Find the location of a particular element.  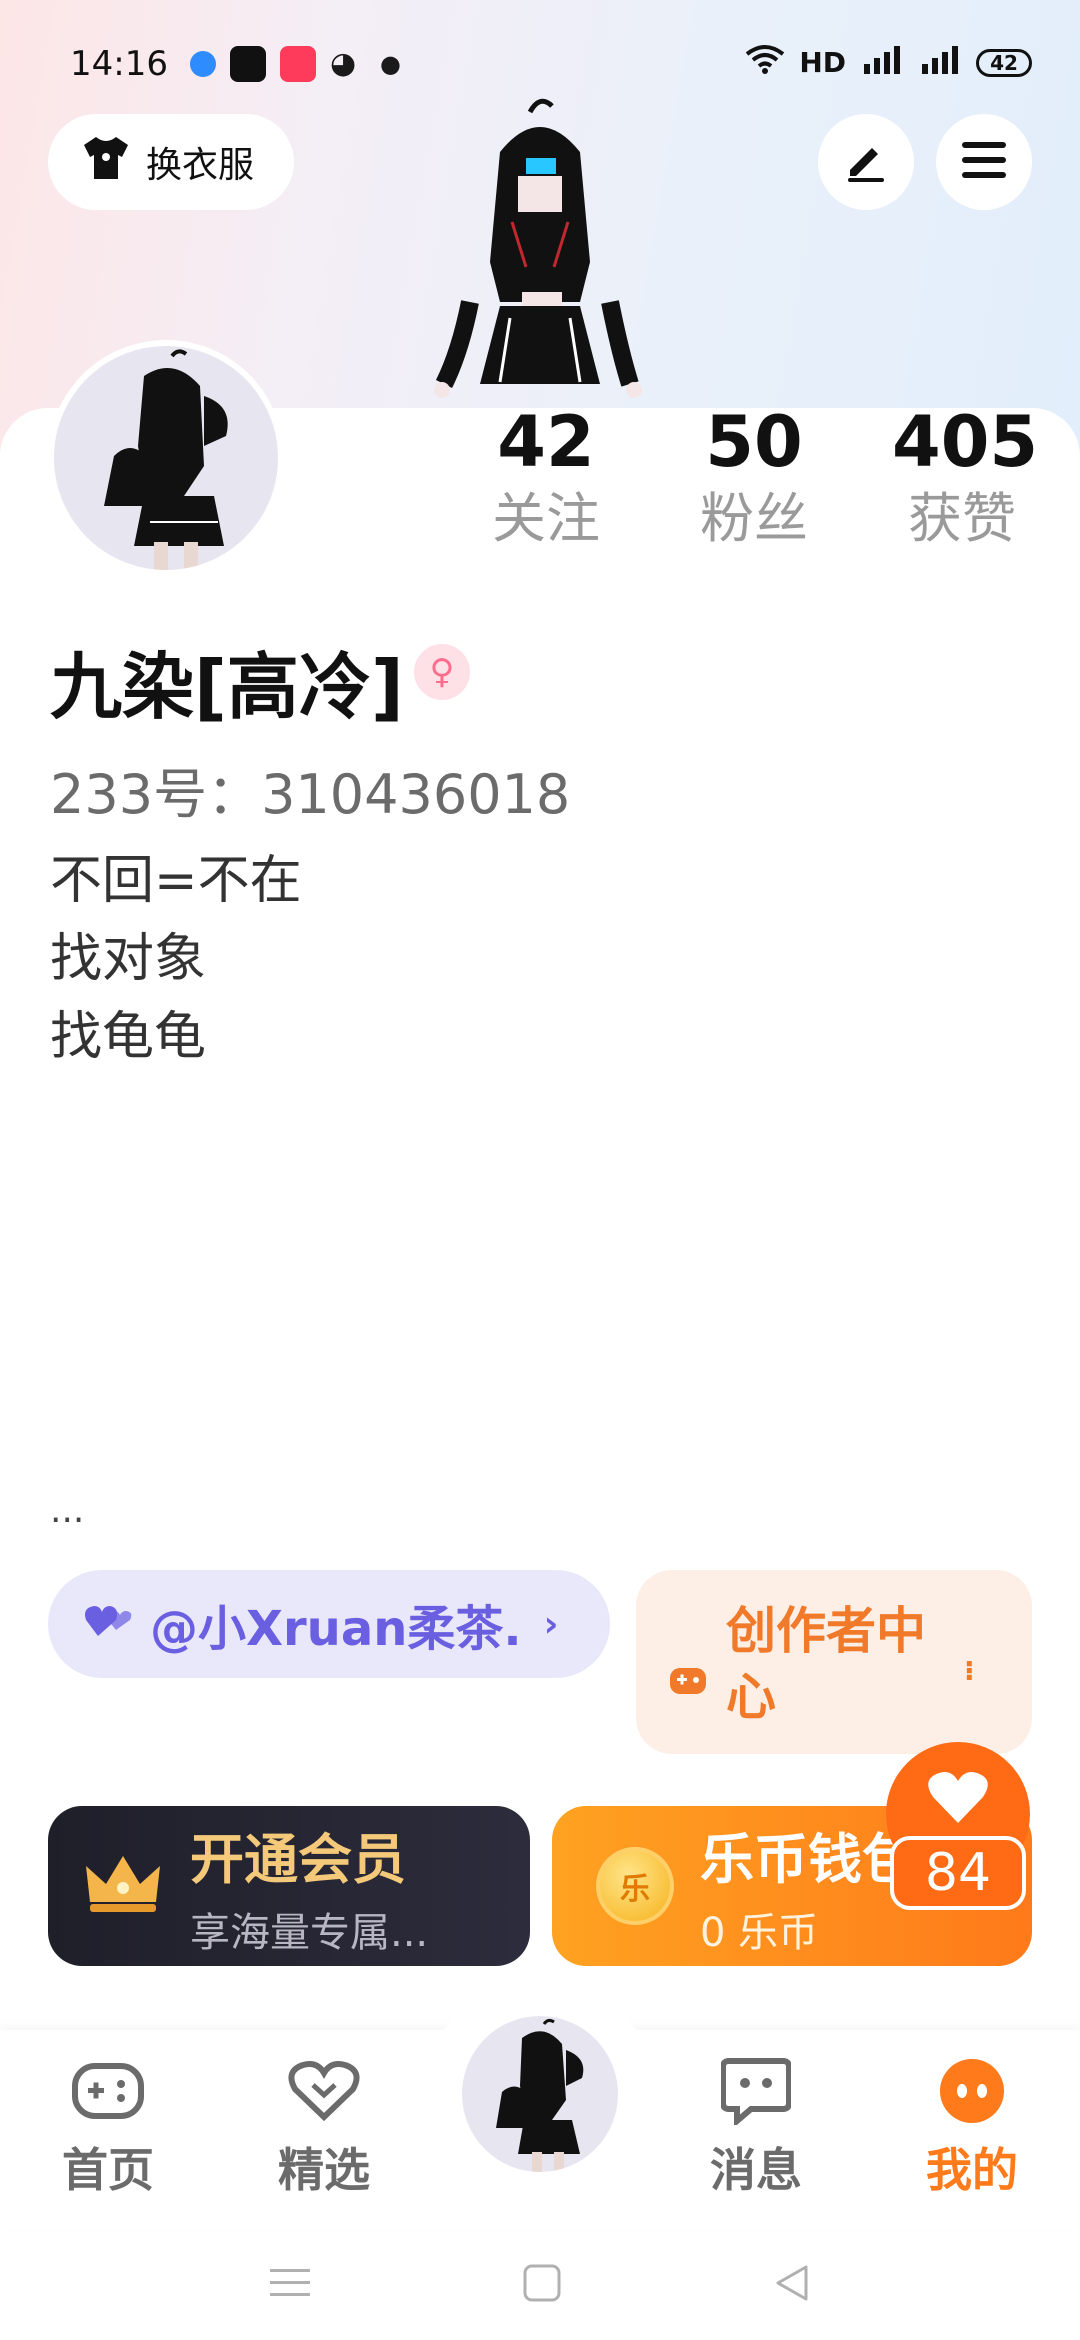

pen-icon is located at coordinates (866, 162).